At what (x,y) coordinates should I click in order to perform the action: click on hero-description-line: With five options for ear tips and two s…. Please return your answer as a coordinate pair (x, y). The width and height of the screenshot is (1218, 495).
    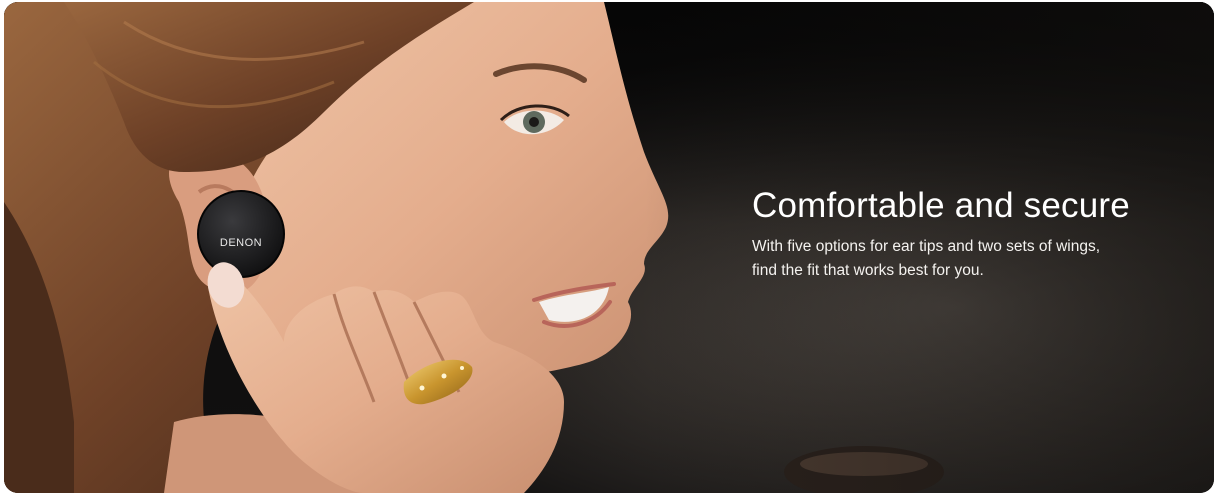
    Looking at the image, I should click on (926, 246).